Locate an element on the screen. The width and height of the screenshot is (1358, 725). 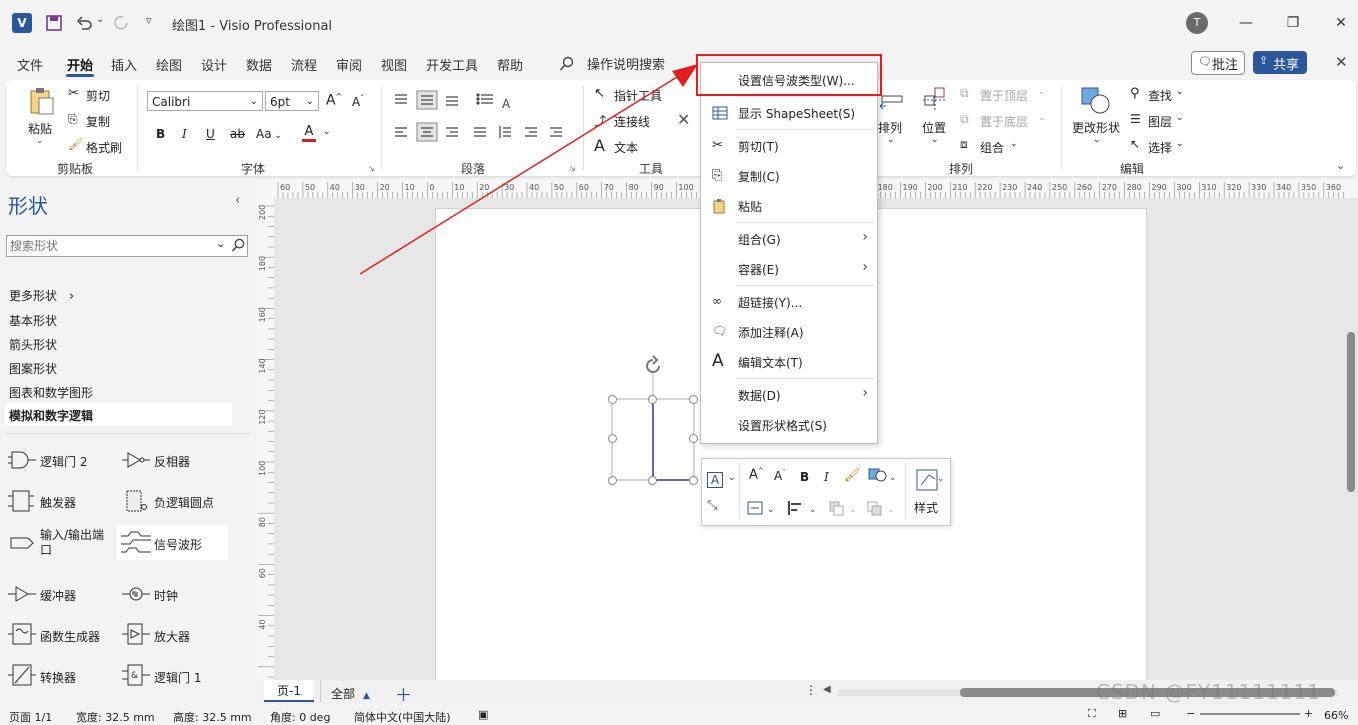
copy-button: 复制 is located at coordinates (98, 121).